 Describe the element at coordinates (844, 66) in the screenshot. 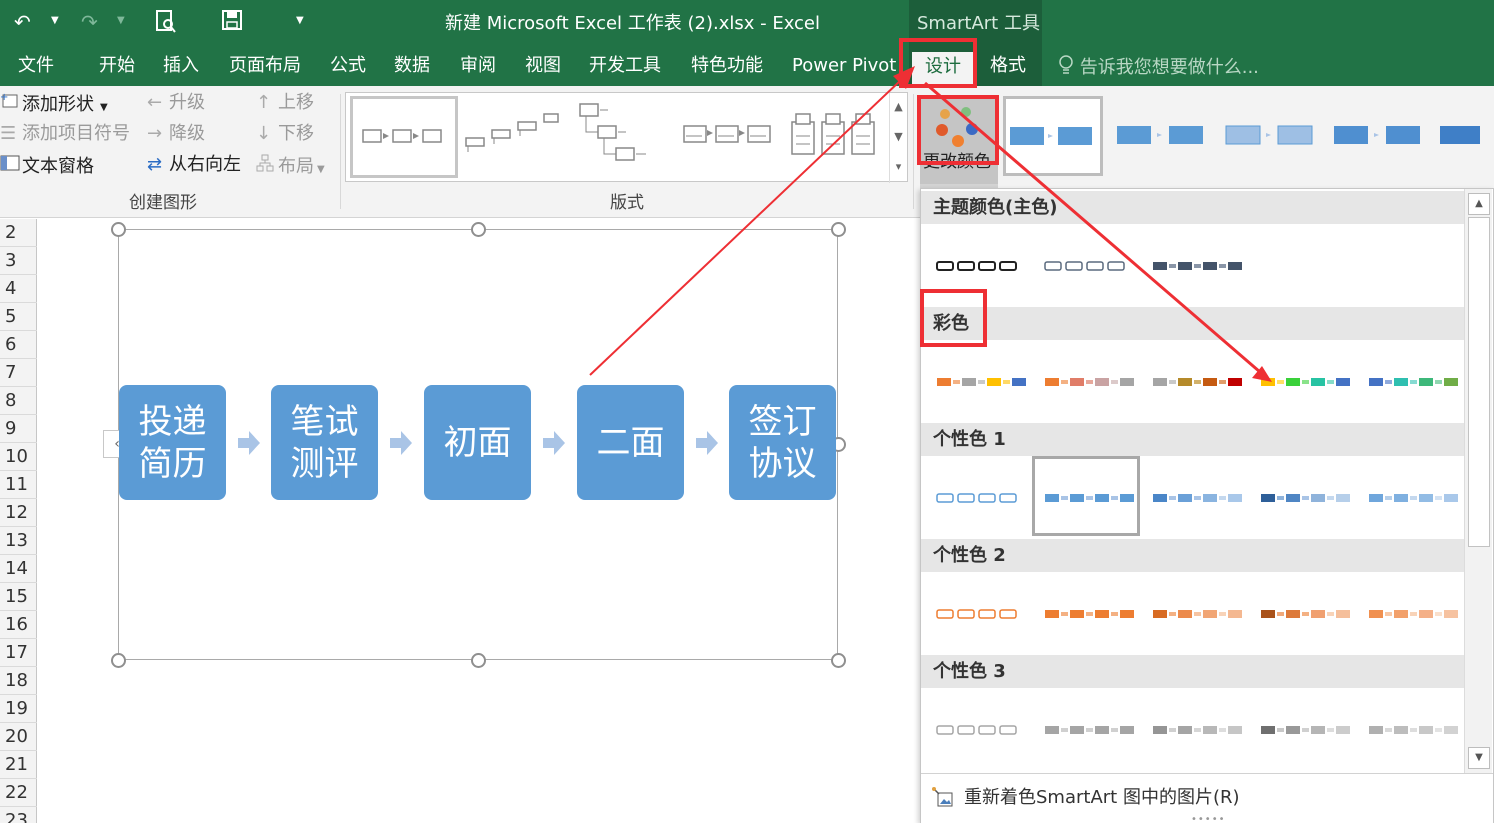

I see `tab-power-pivot: Power Pivot` at that location.